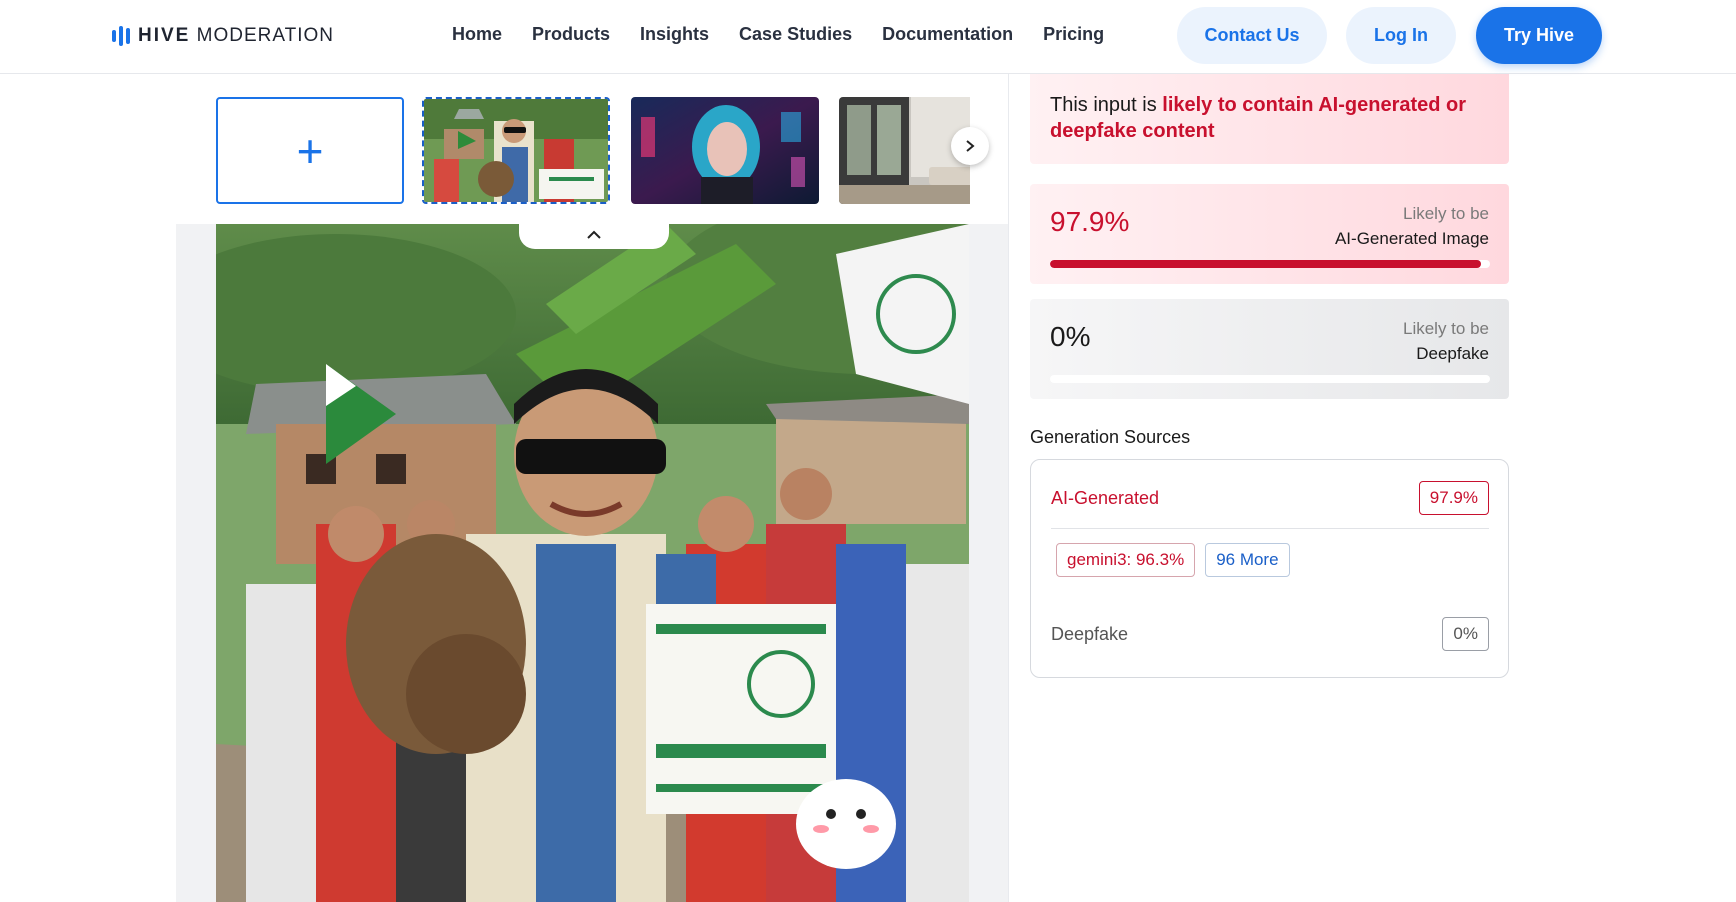 The width and height of the screenshot is (1736, 902). Describe the element at coordinates (1446, 328) in the screenshot. I see `df-score-label-sub: Likely to be` at that location.